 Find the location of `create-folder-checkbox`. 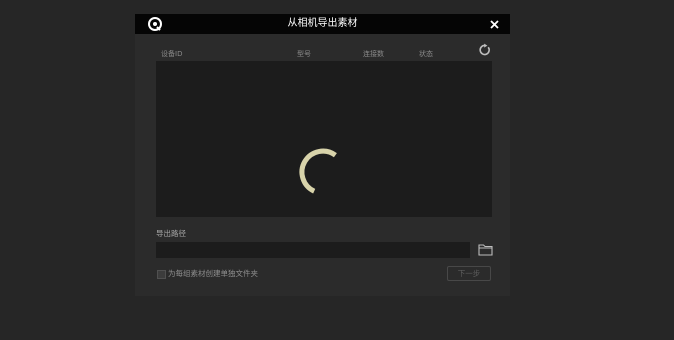

create-folder-checkbox is located at coordinates (161, 274).